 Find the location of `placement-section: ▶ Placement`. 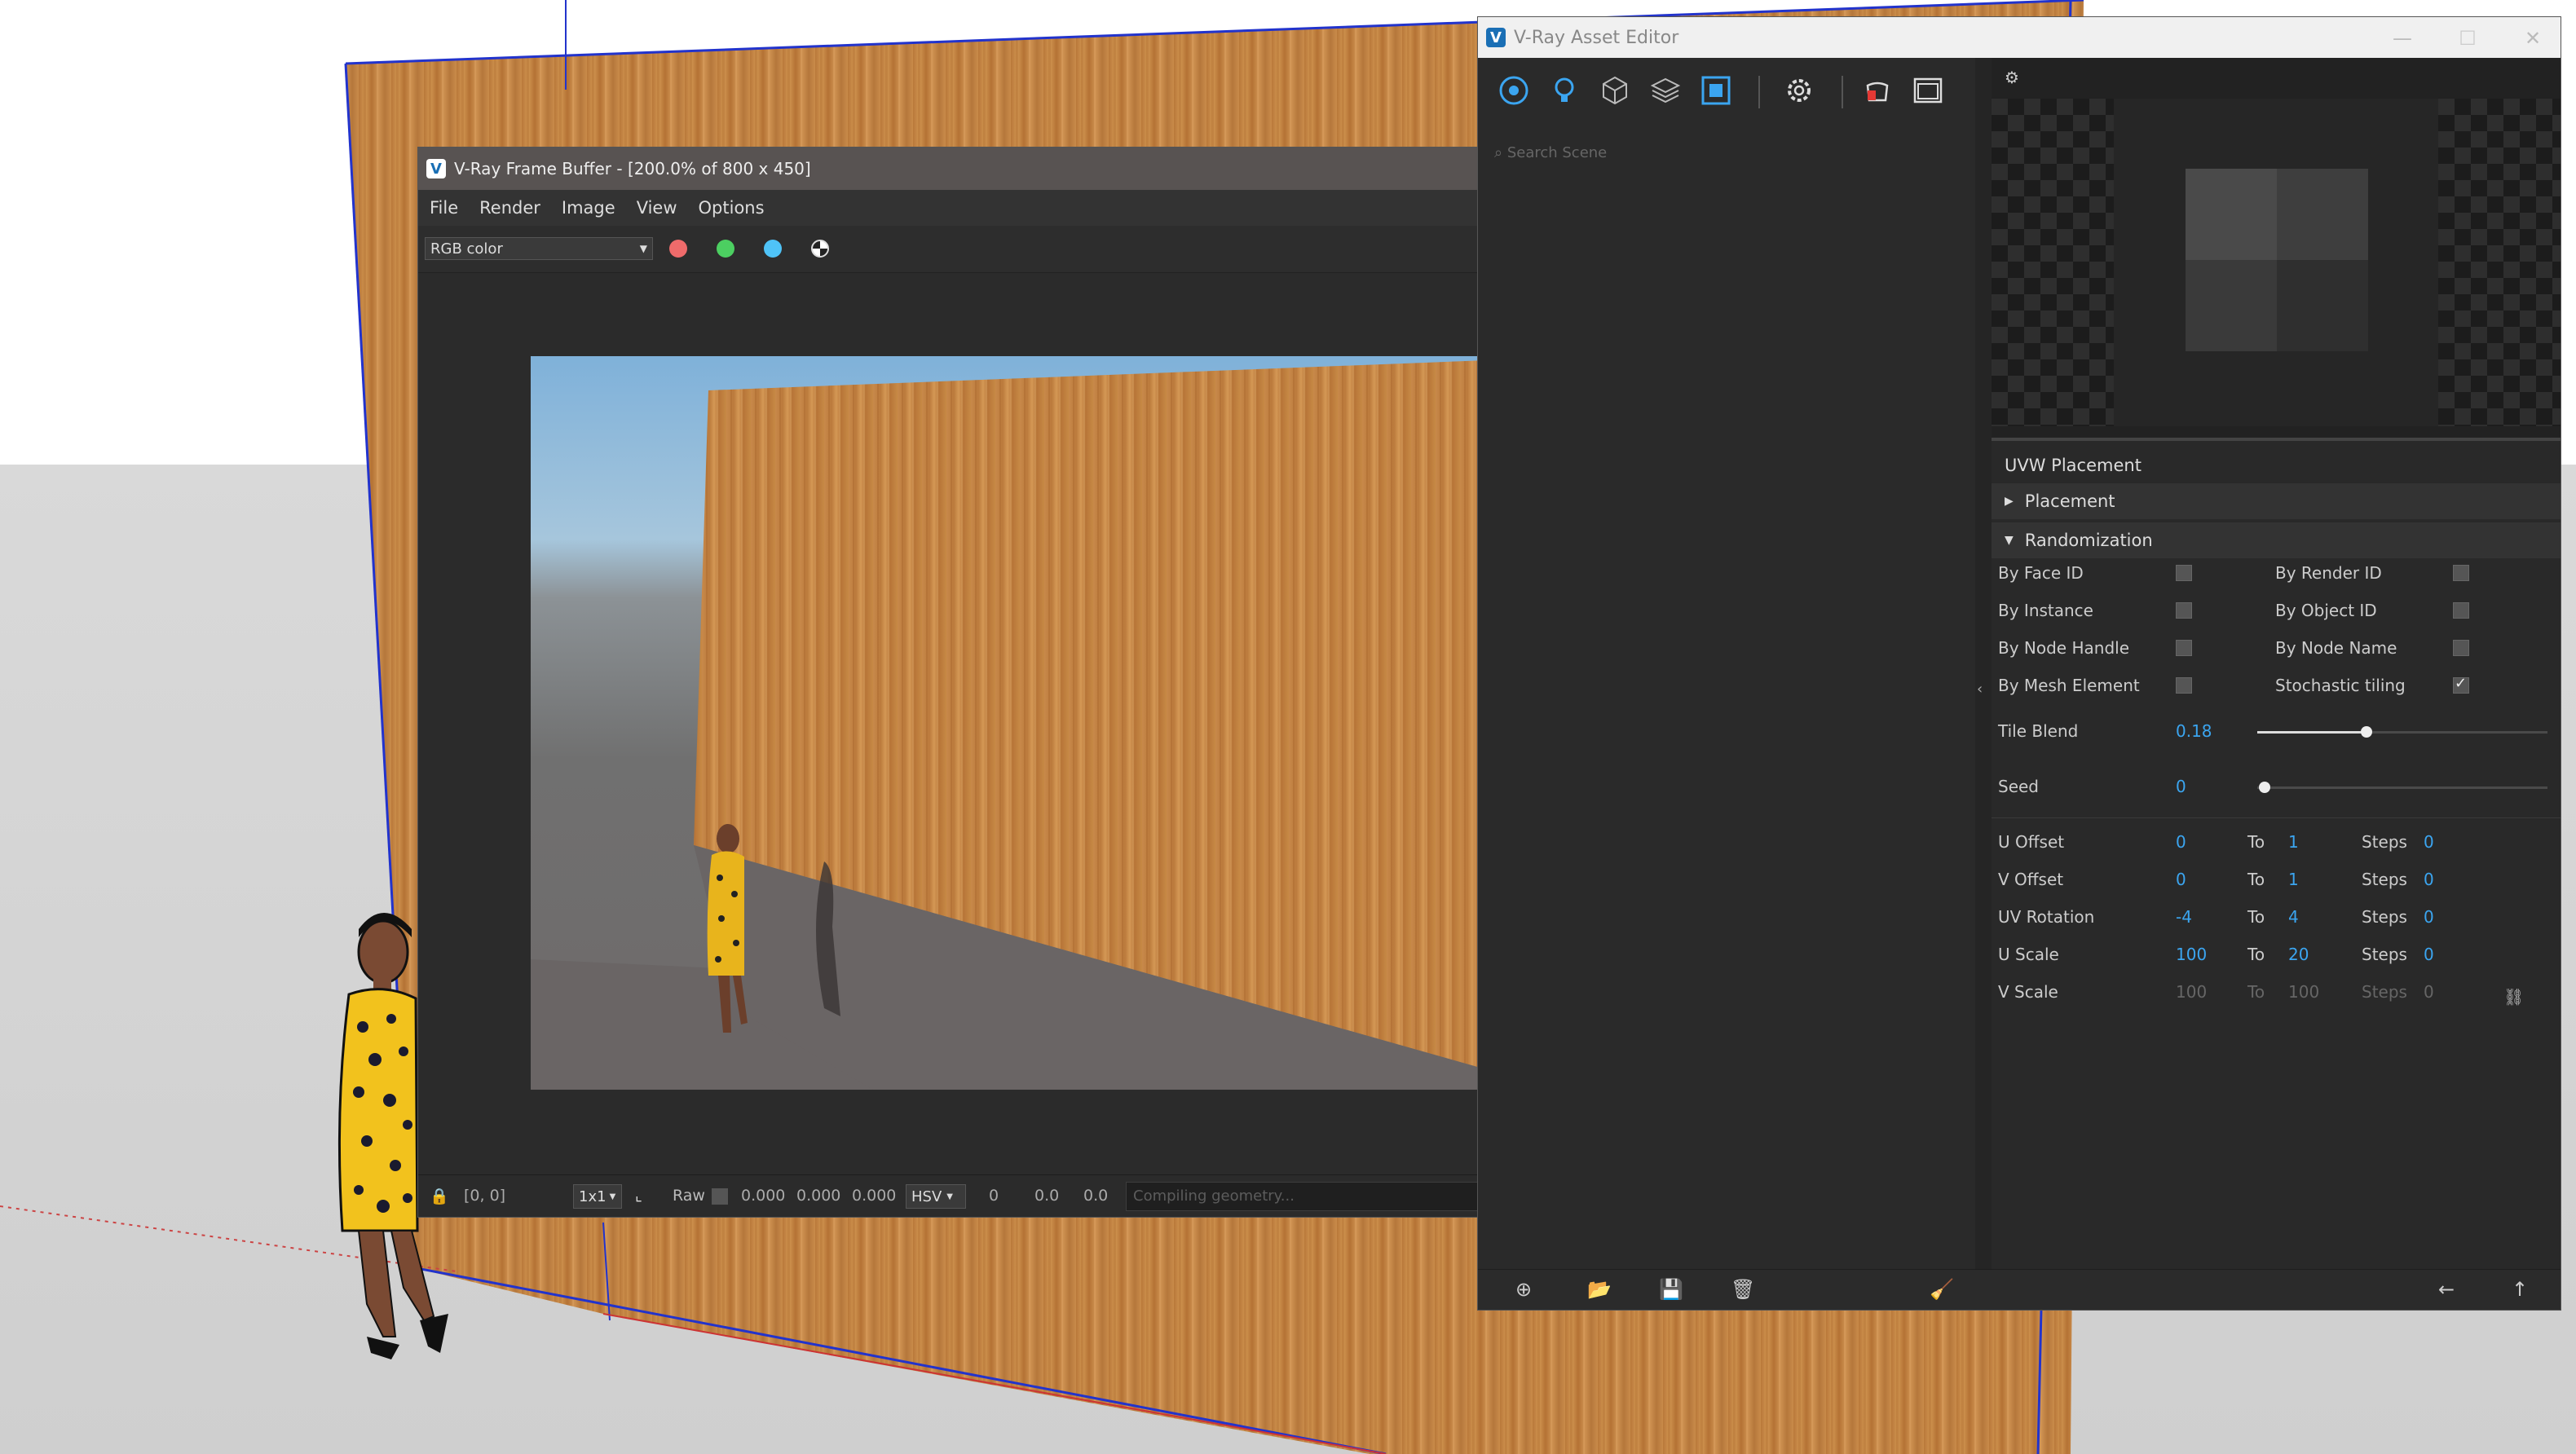

placement-section: ▶ Placement is located at coordinates (2276, 501).